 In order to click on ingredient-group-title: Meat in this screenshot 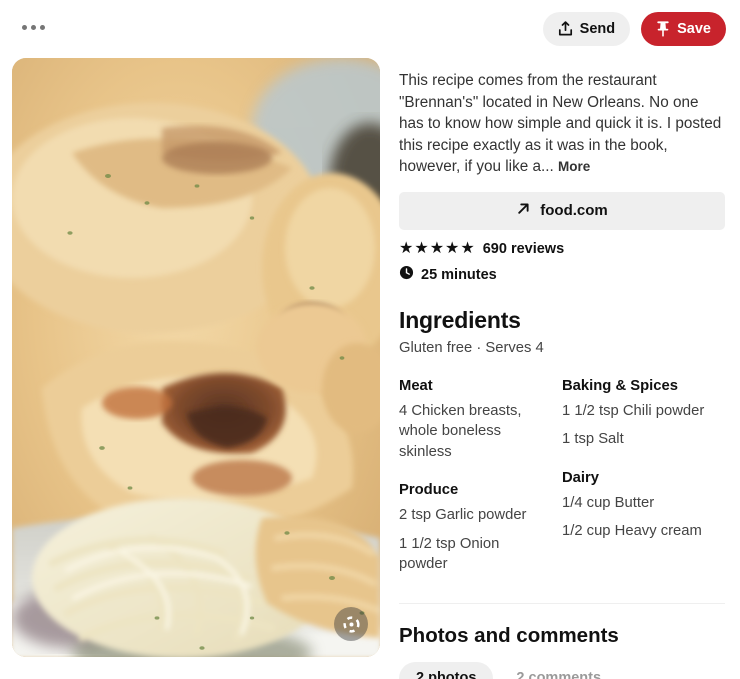, I will do `click(416, 385)`.